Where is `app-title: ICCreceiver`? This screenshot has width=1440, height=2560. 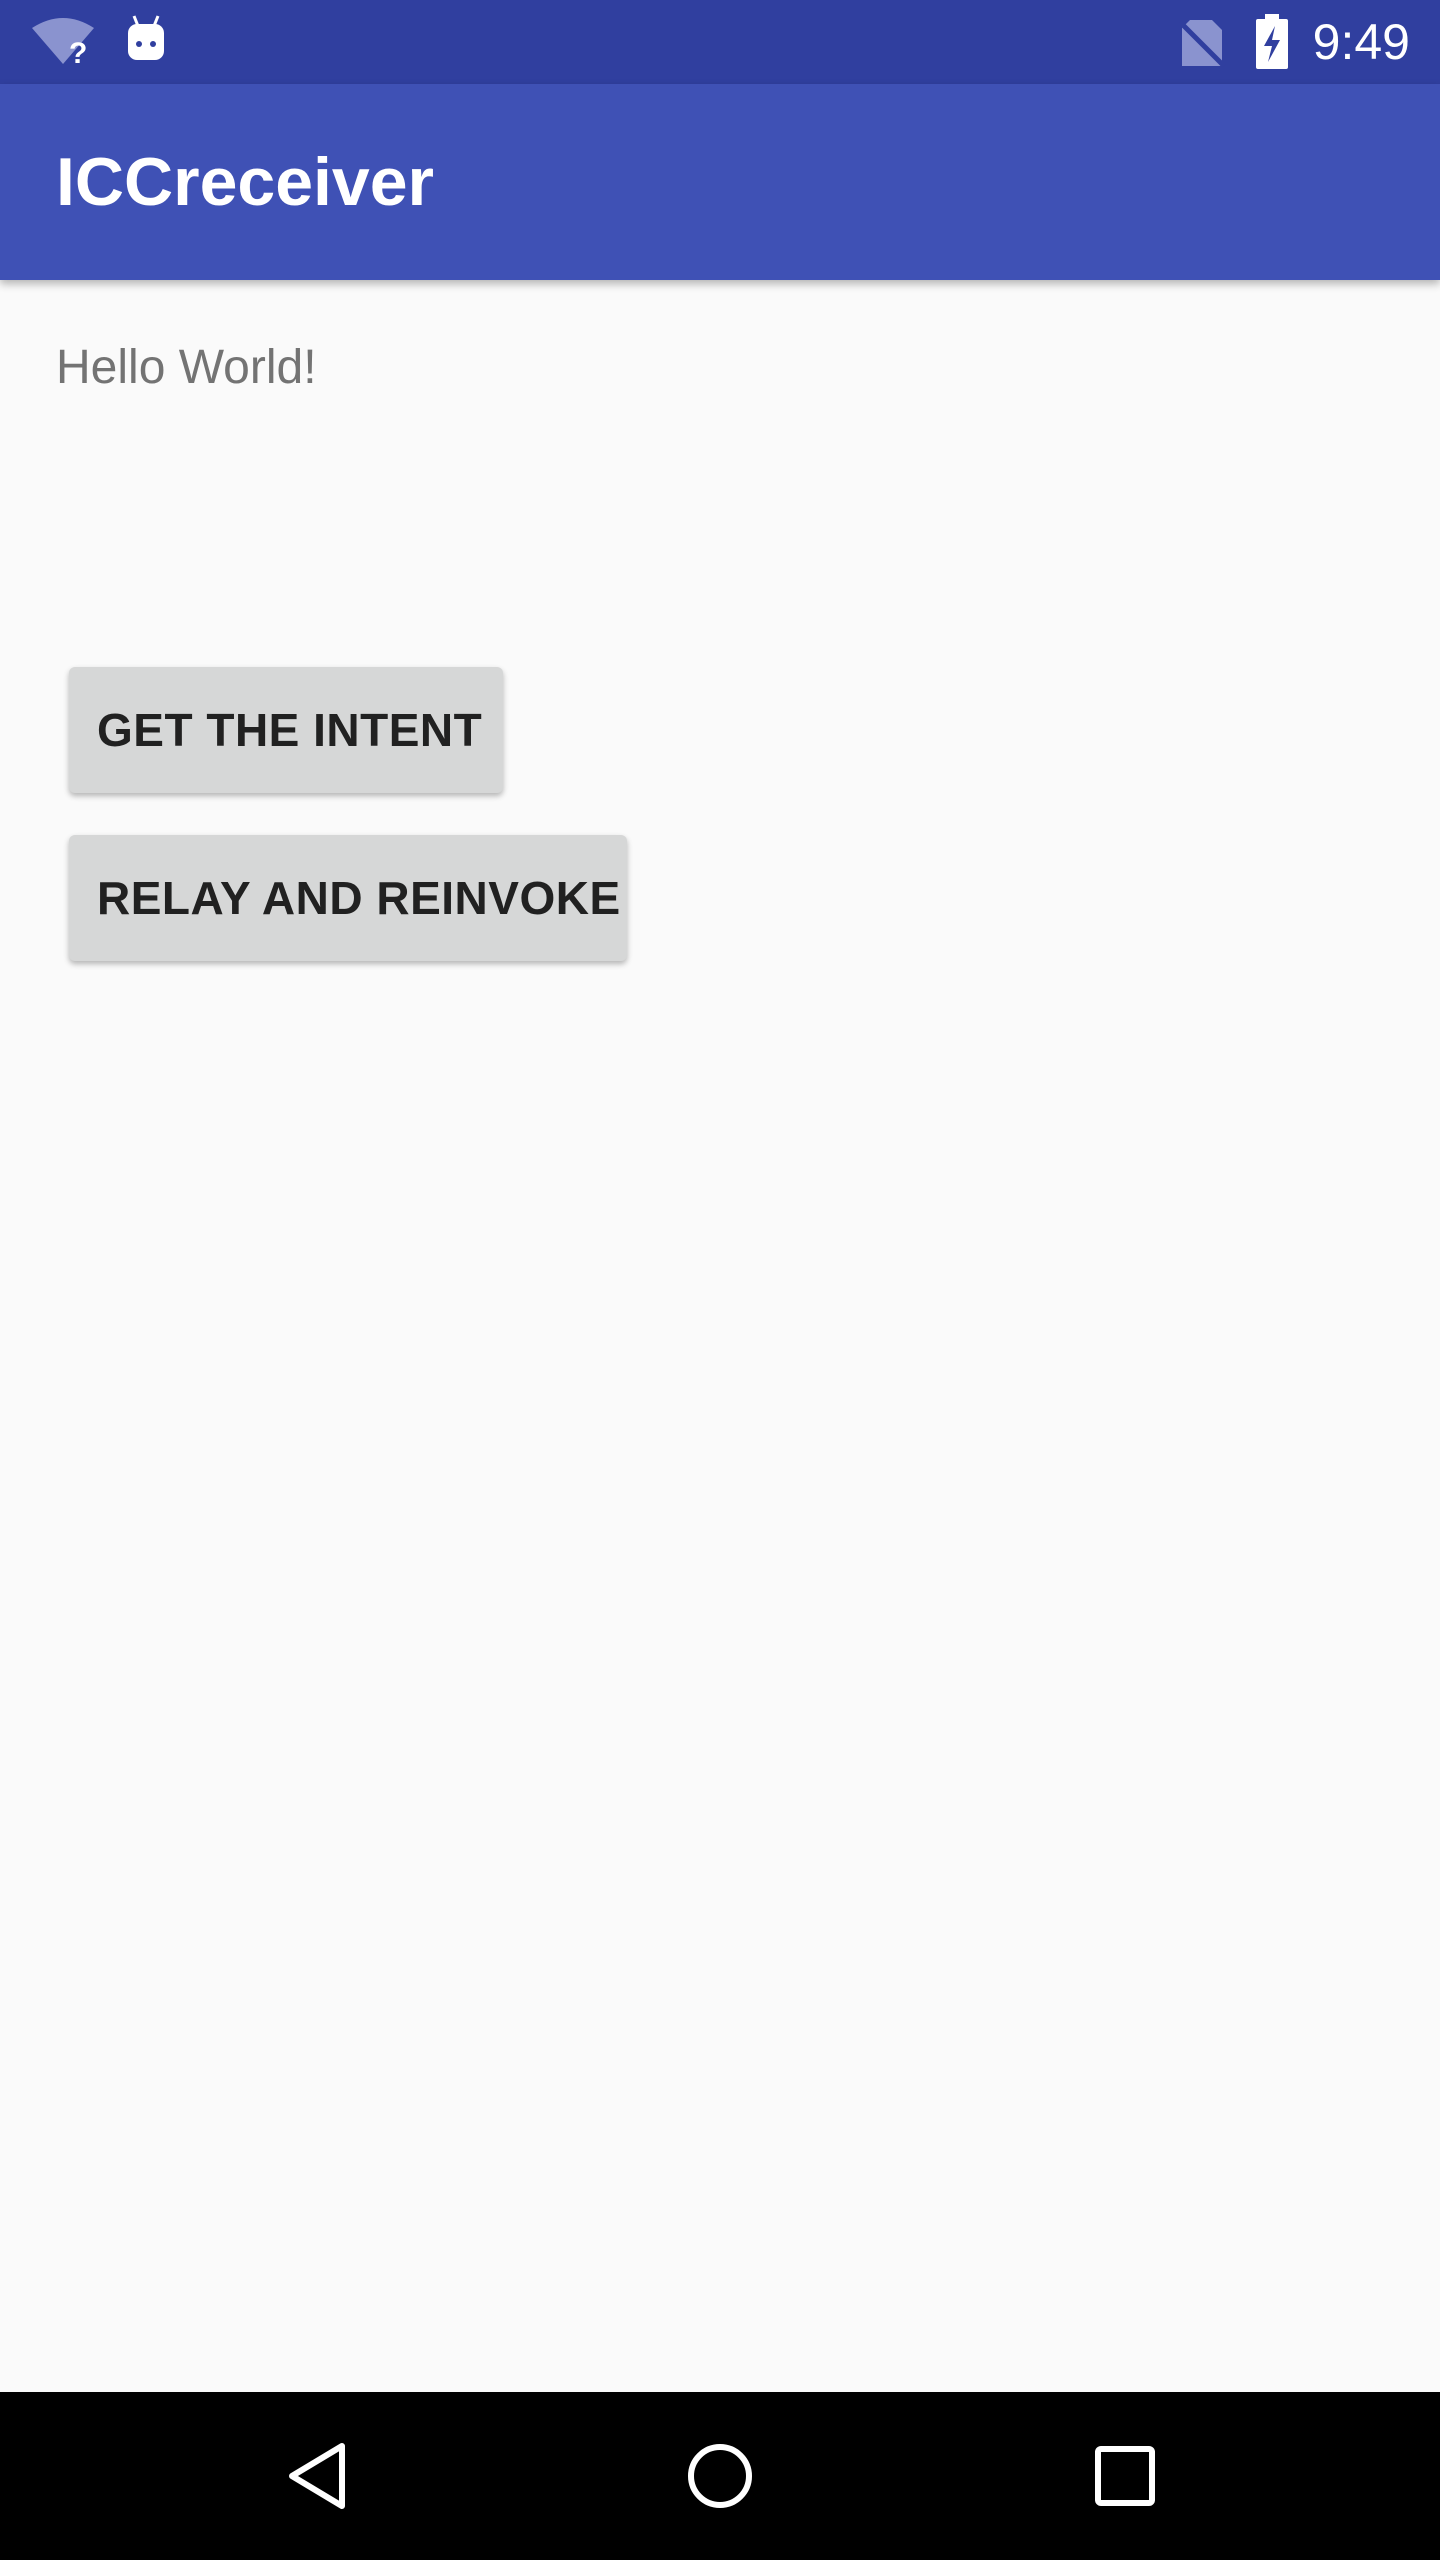 app-title: ICCreceiver is located at coordinates (245, 182).